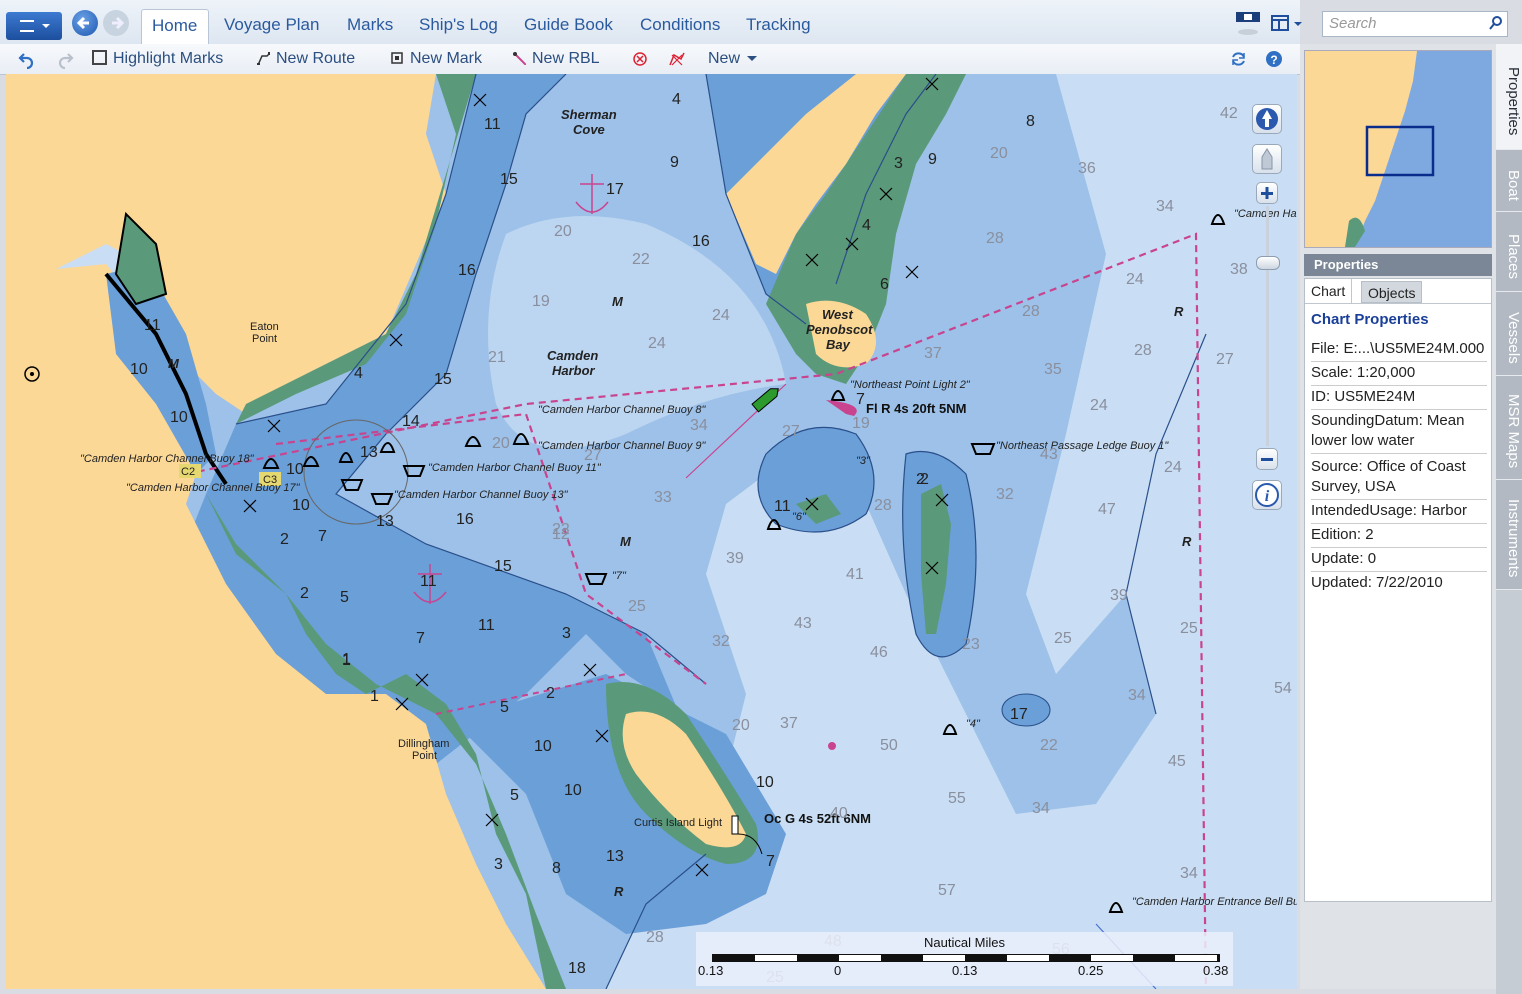 The width and height of the screenshot is (1522, 994). I want to click on side-tab-instruments: Instruments, so click(1509, 535).